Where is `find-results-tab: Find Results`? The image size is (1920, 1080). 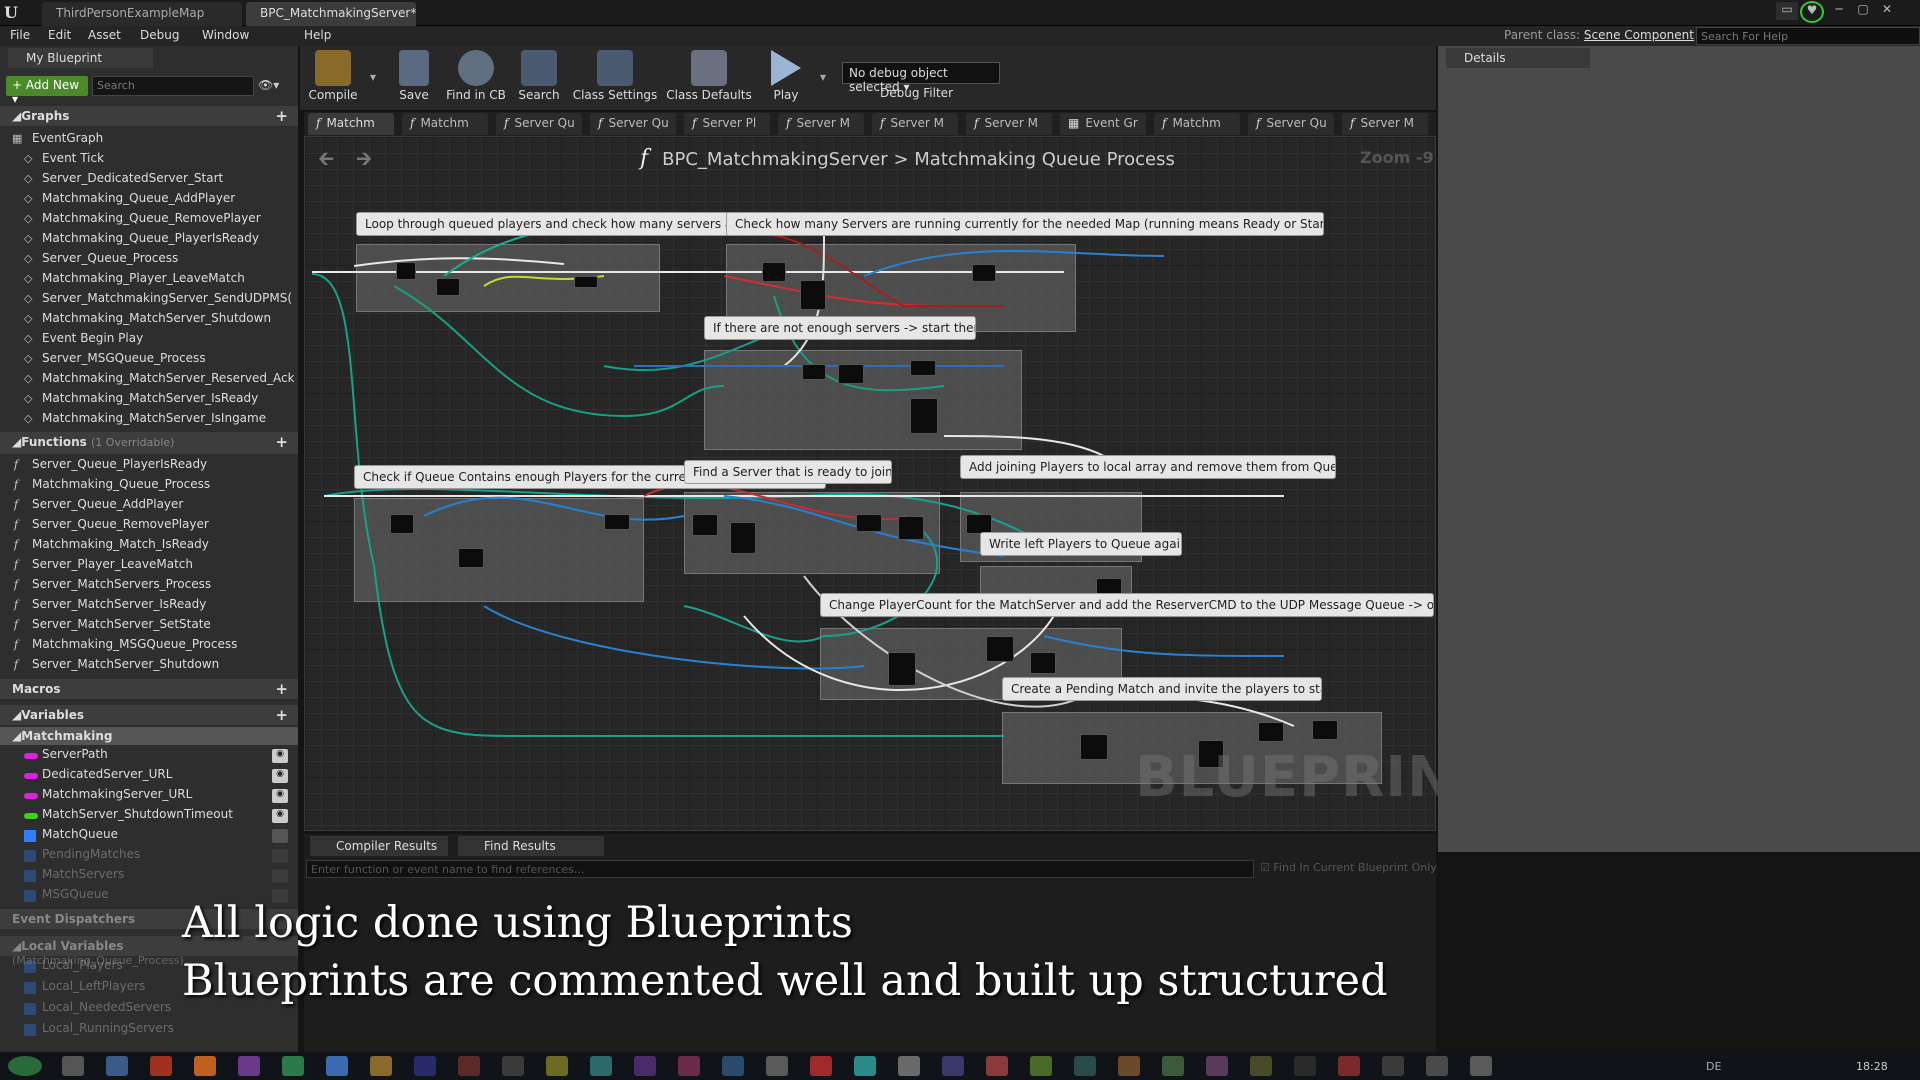
find-results-tab: Find Results is located at coordinates (531, 846).